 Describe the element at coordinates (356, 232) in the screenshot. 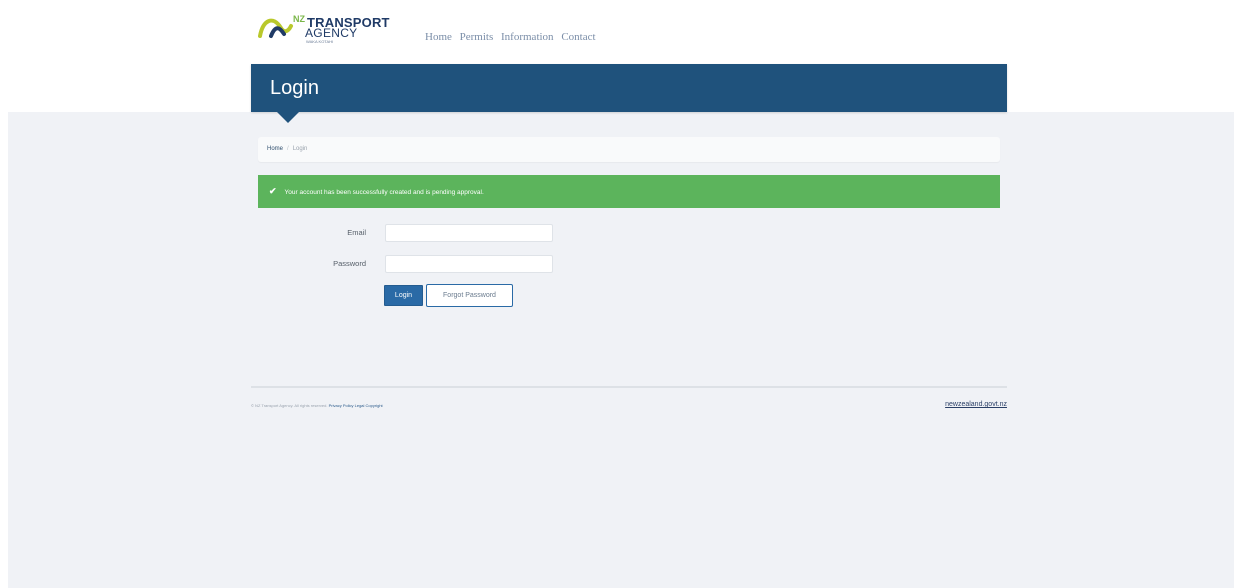

I see `email-label: Email` at that location.